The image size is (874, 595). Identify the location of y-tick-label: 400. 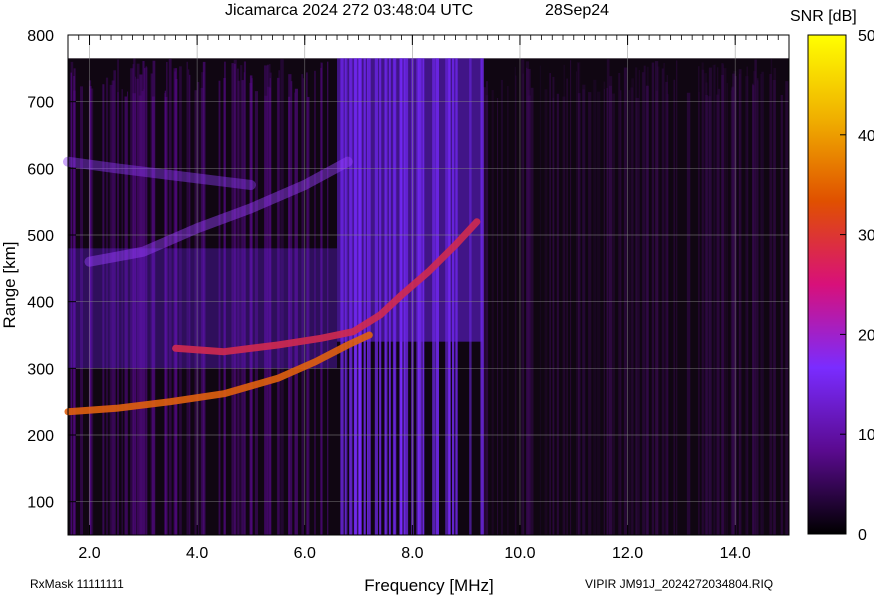
(40, 303).